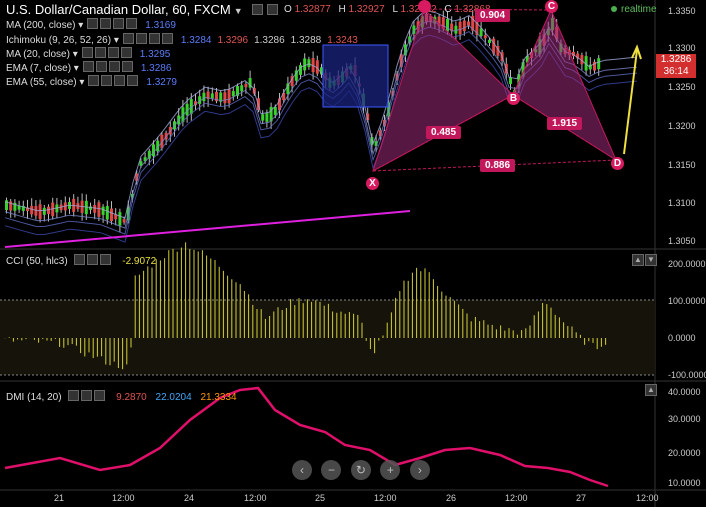 The height and width of the screenshot is (507, 706). I want to click on price-axis-label: 1.3350, so click(682, 11).